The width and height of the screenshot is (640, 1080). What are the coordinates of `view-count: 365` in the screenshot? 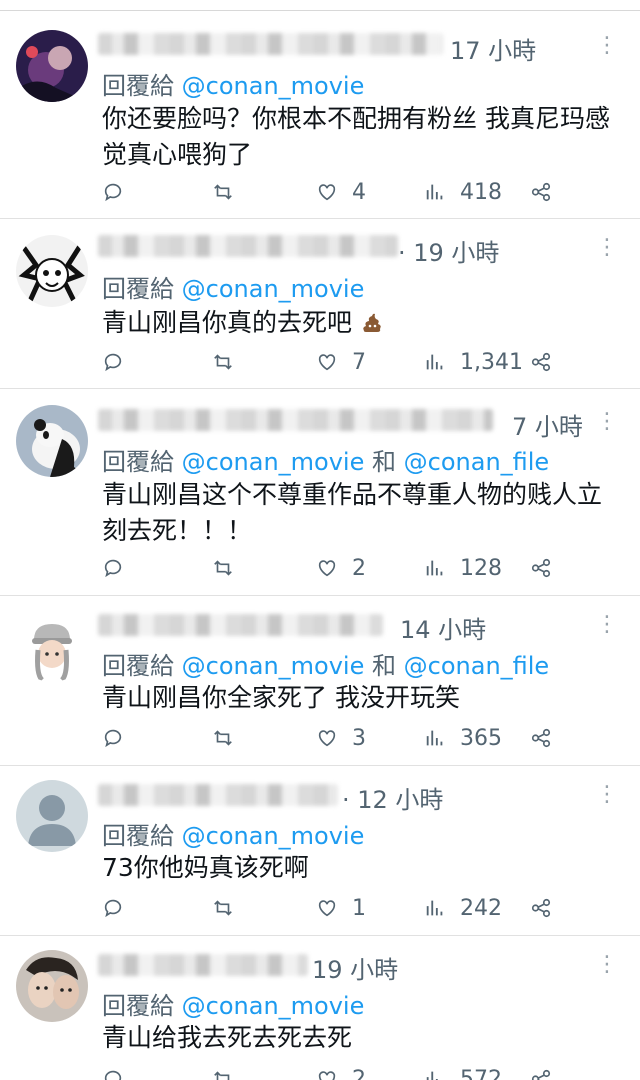 It's located at (481, 738).